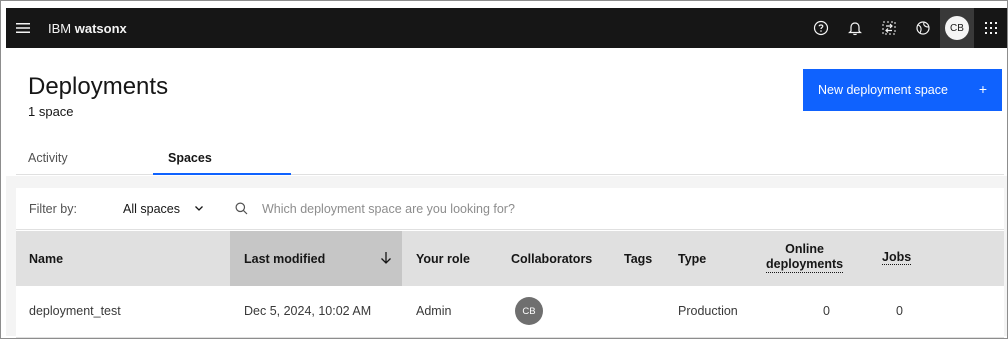 This screenshot has height=339, width=1008. Describe the element at coordinates (638, 258) in the screenshot. I see `column-header-tags: Tags` at that location.